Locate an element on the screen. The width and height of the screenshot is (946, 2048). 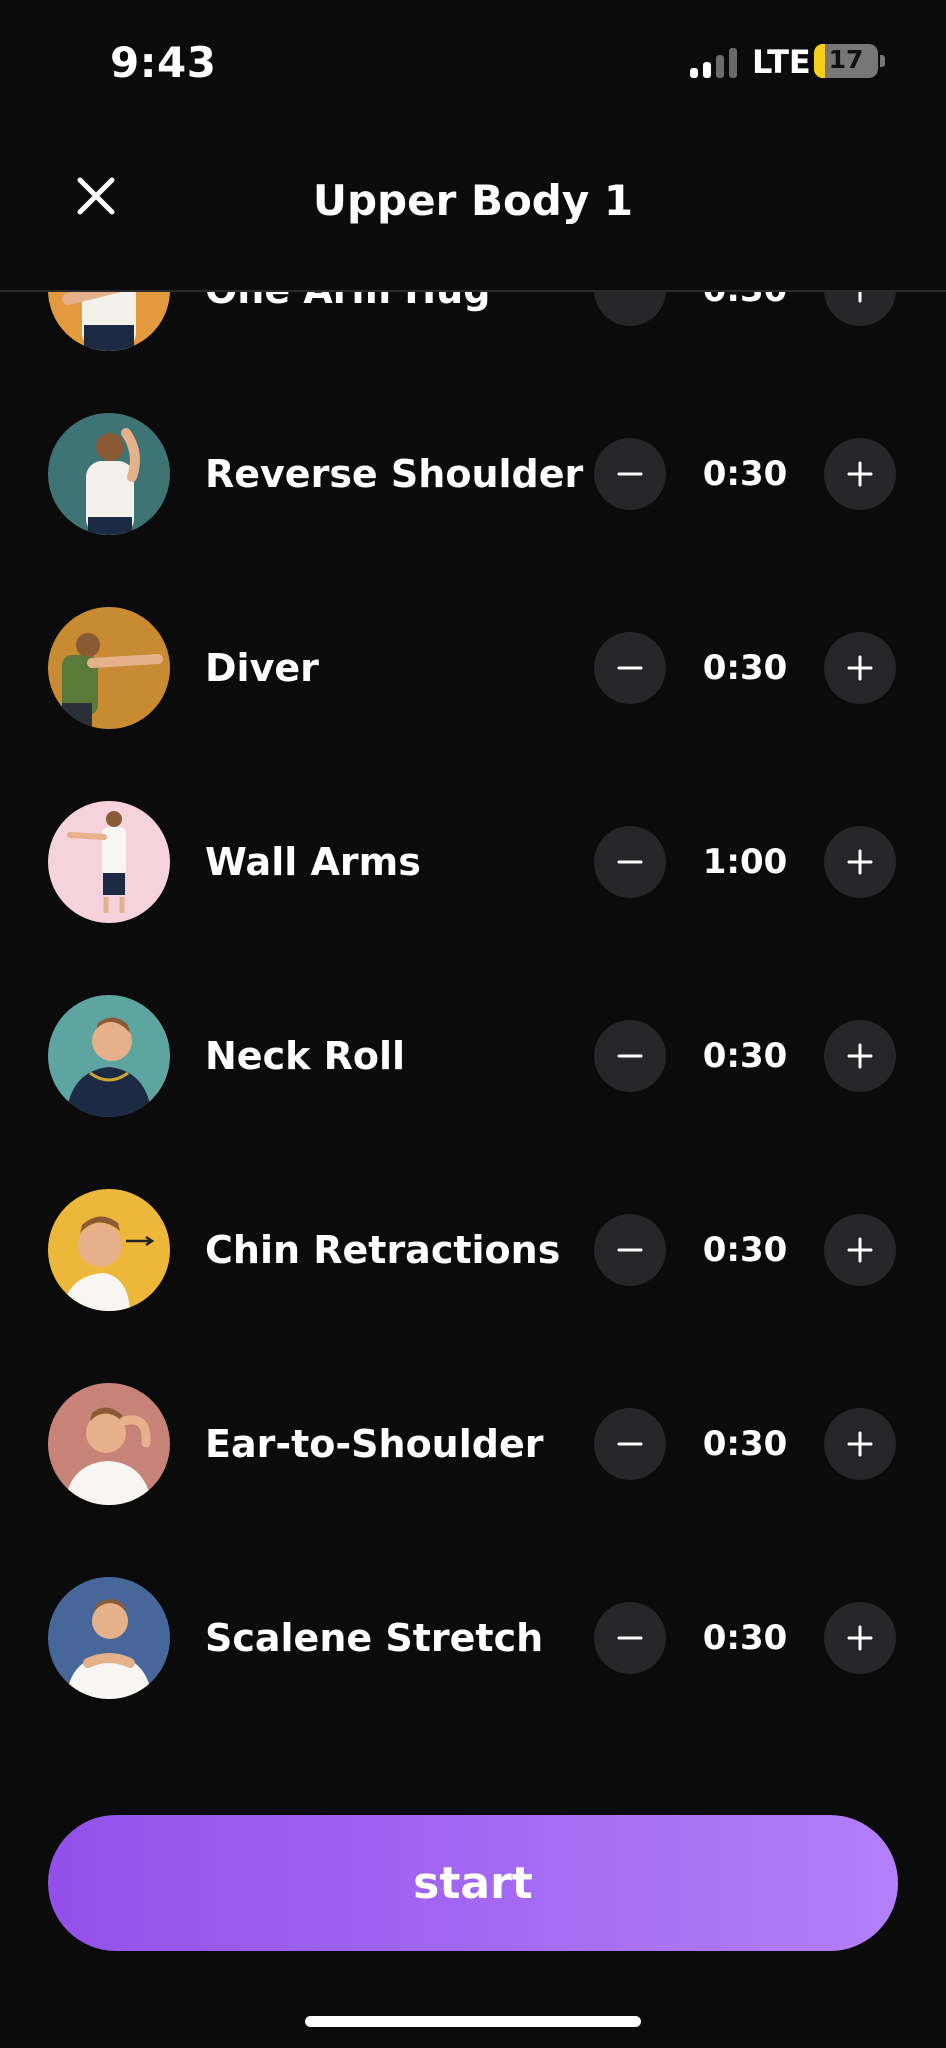
start-button-label: start is located at coordinates (473, 1883).